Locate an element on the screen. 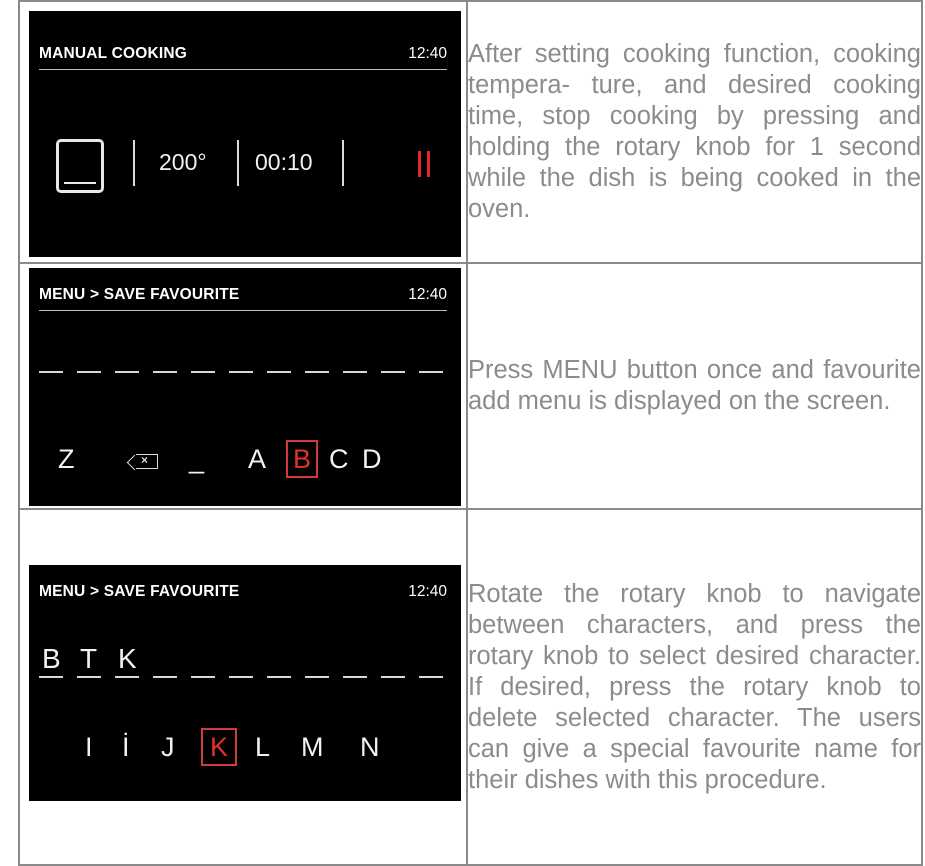  entered-character: K is located at coordinates (127, 658).